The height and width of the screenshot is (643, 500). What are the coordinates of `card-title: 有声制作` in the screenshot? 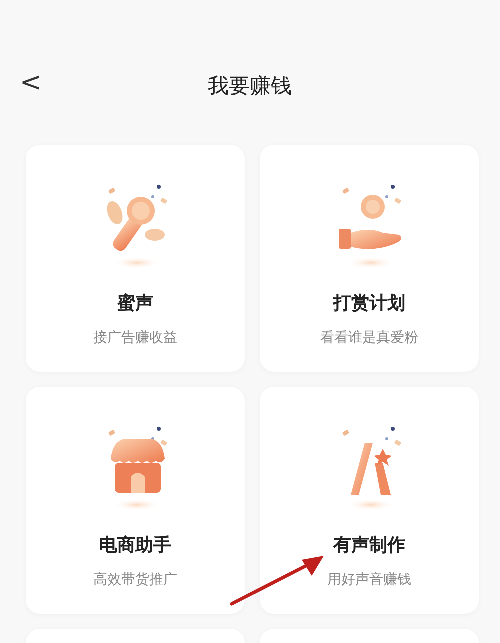 It's located at (370, 545).